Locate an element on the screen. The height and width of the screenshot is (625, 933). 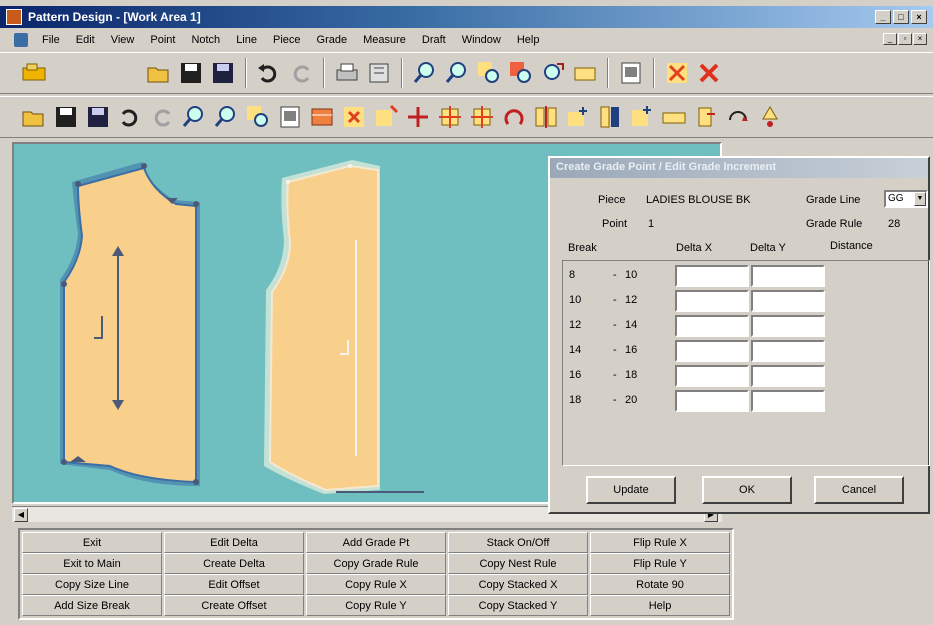
add-size-break-button: Add Size Break is located at coordinates (92, 605).